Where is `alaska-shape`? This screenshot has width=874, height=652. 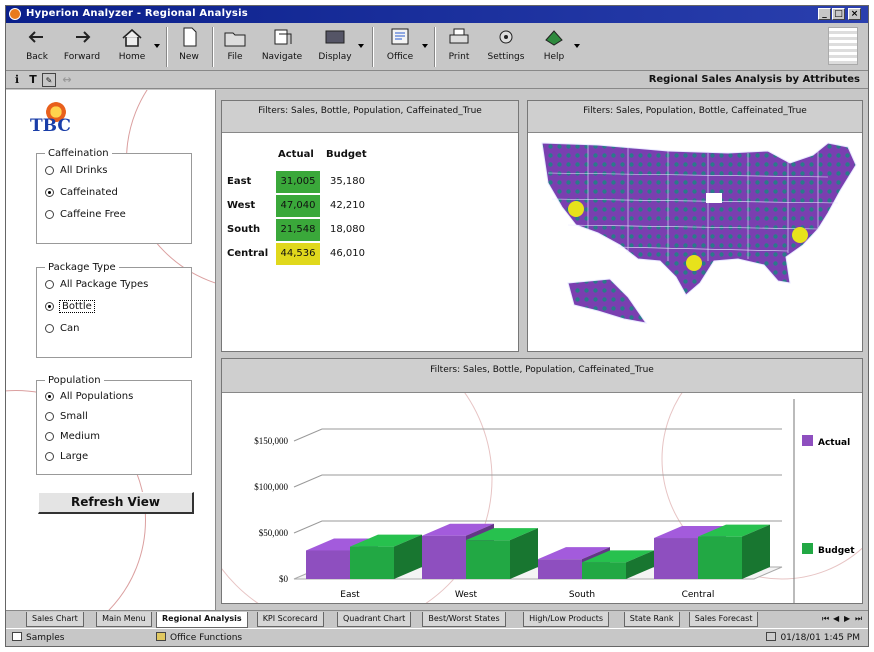
alaska-shape is located at coordinates (607, 301).